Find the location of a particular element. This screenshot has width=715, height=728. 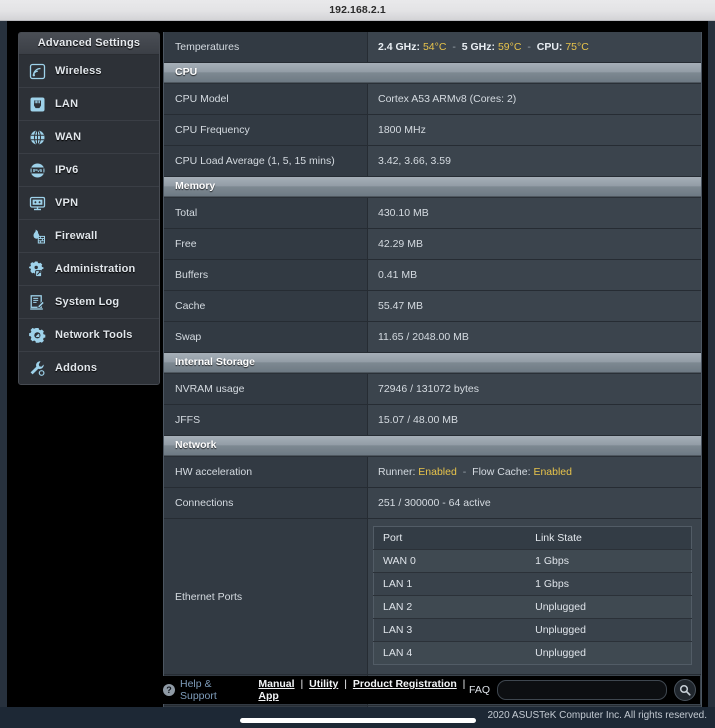

column-header-link-state: Link State is located at coordinates (609, 538).